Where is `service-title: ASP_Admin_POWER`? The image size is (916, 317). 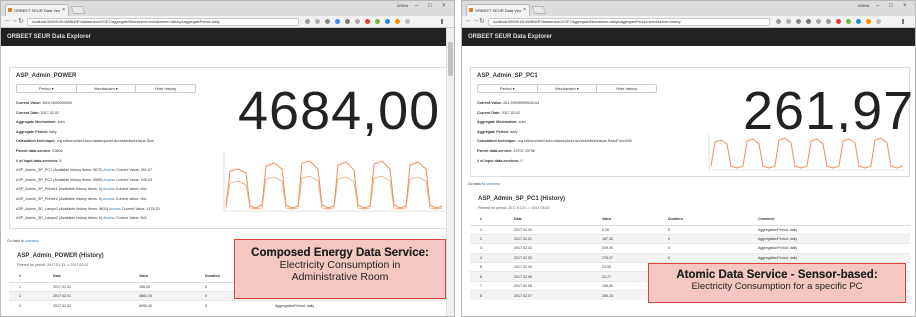
service-title: ASP_Admin_POWER is located at coordinates (46, 76).